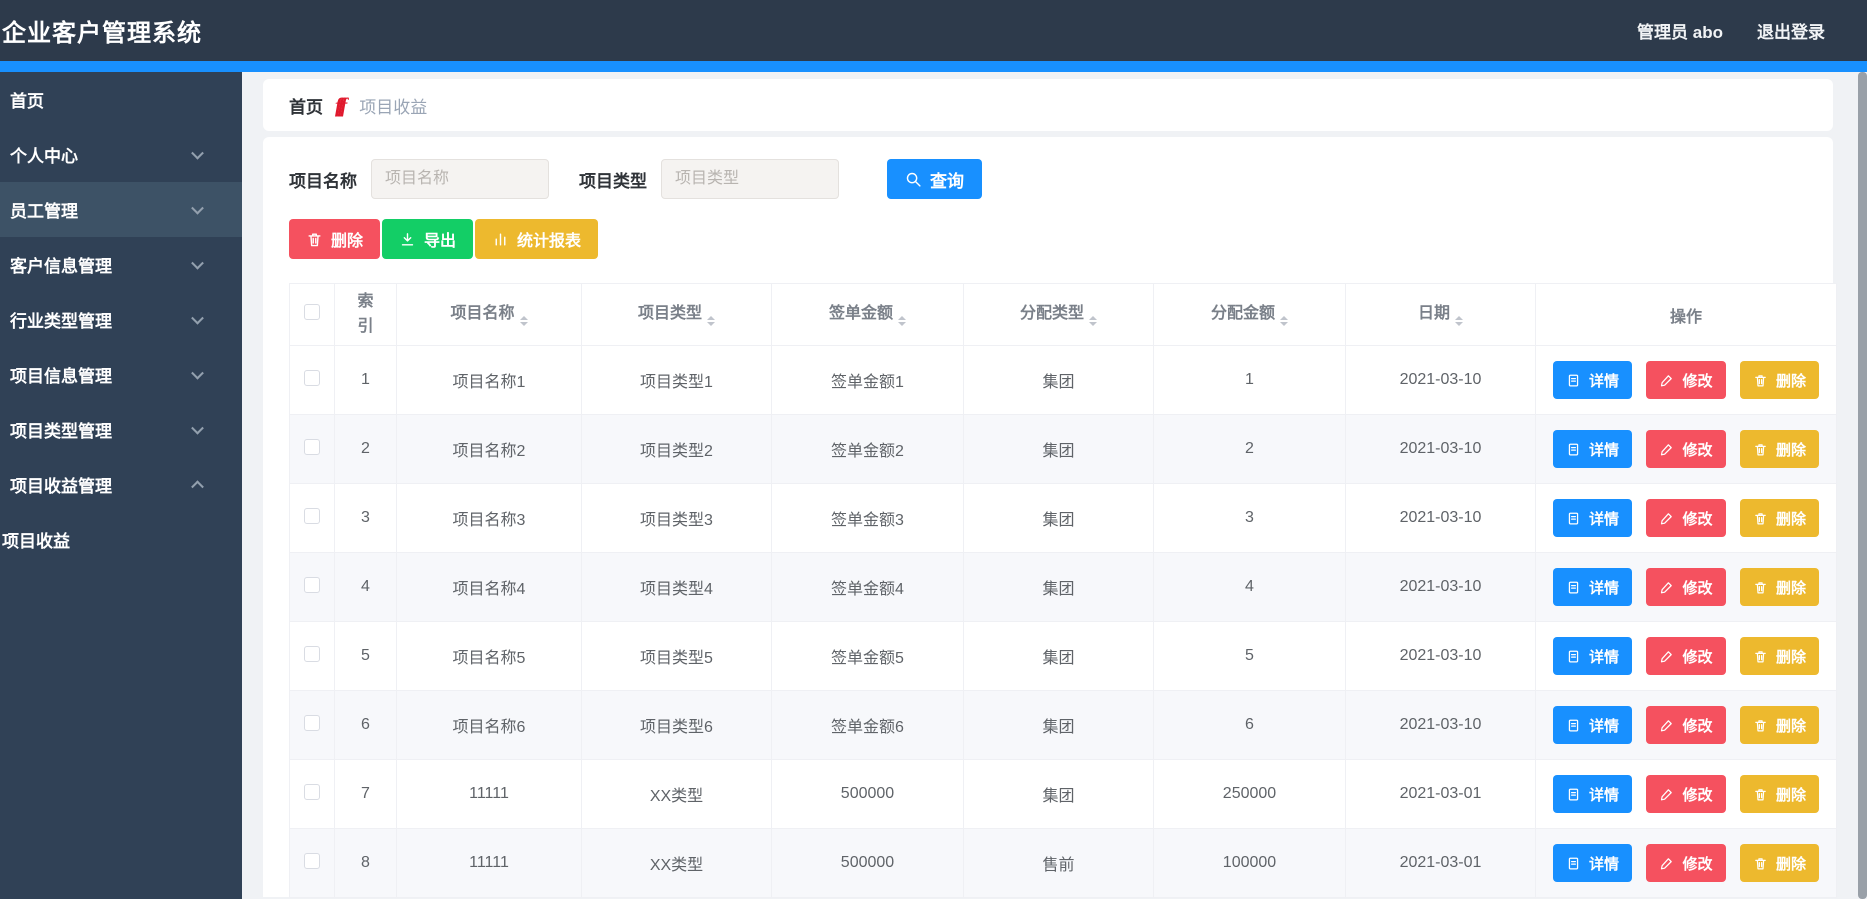 The height and width of the screenshot is (899, 1867). I want to click on cell-project-name: 项目名称6, so click(489, 725).